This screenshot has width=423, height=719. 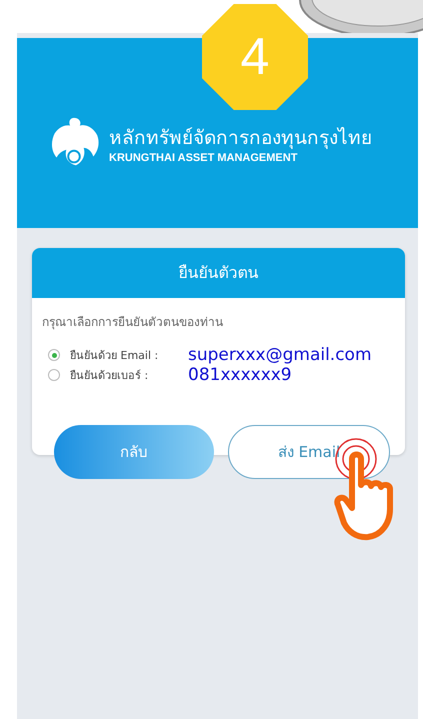 What do you see at coordinates (134, 452) in the screenshot?
I see `back-button: กลับ` at bounding box center [134, 452].